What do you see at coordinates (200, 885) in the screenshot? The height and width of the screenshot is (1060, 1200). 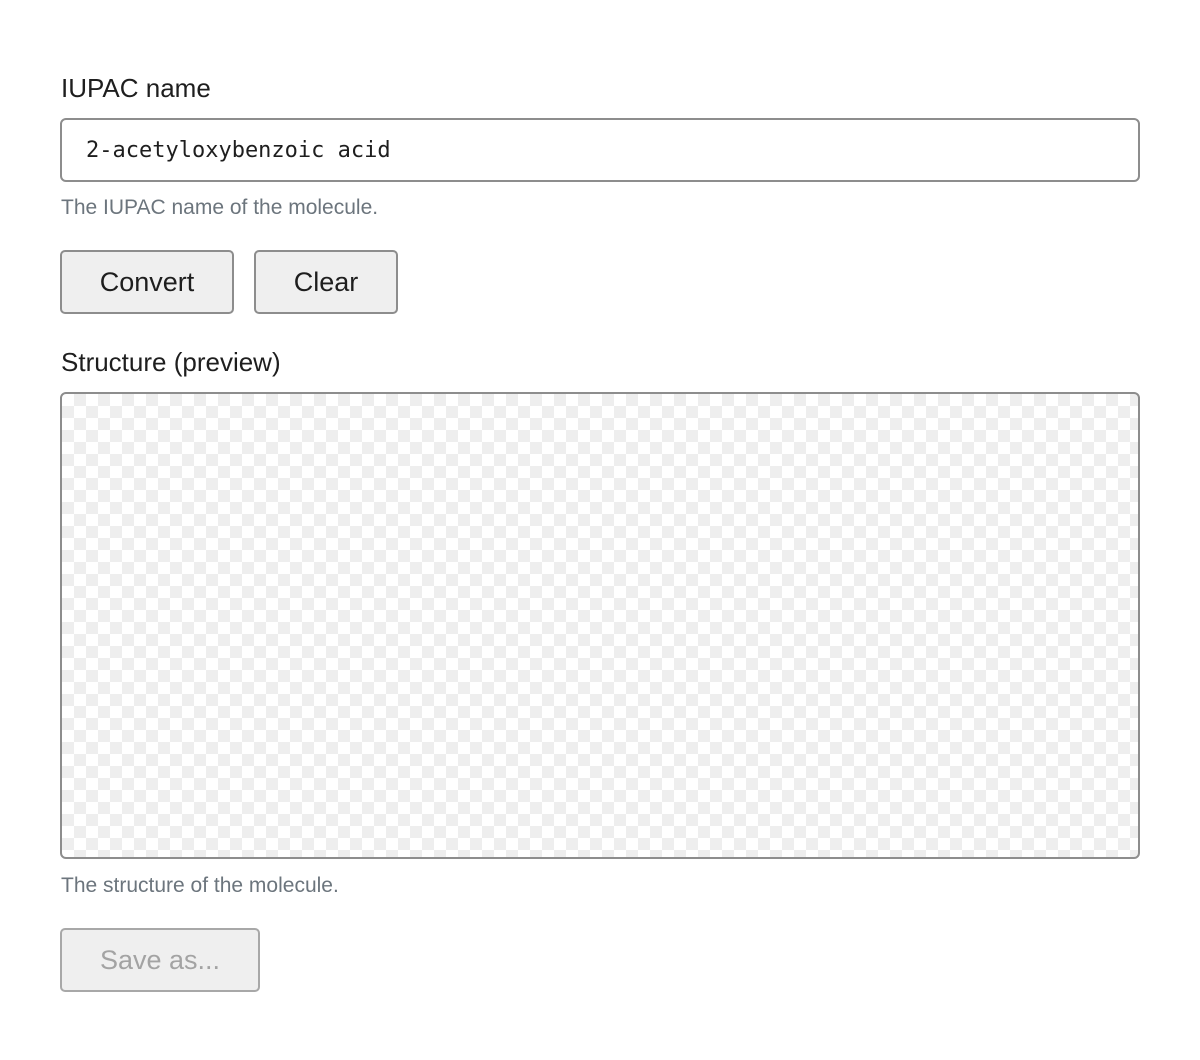 I see `structure-help: The structure of the molecule.` at bounding box center [200, 885].